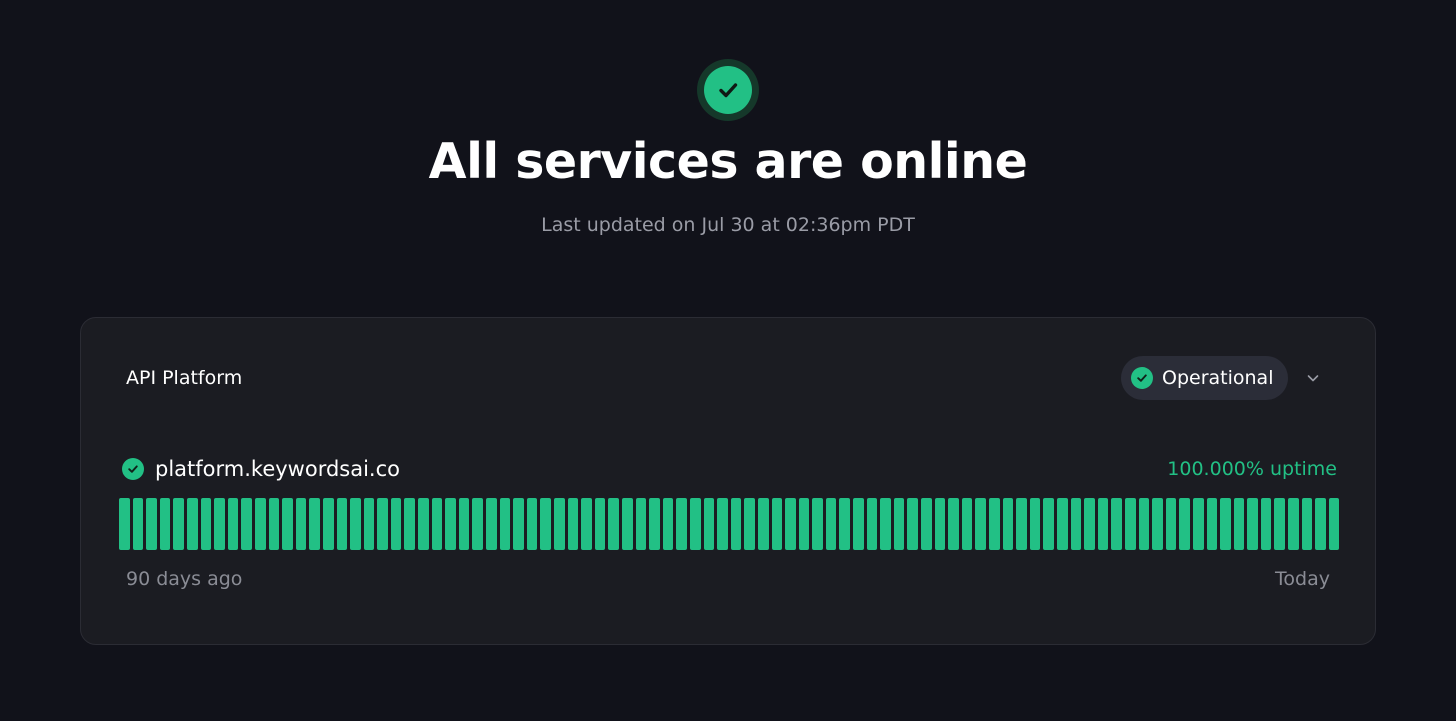  What do you see at coordinates (1218, 378) in the screenshot?
I see `status-label: Operational` at bounding box center [1218, 378].